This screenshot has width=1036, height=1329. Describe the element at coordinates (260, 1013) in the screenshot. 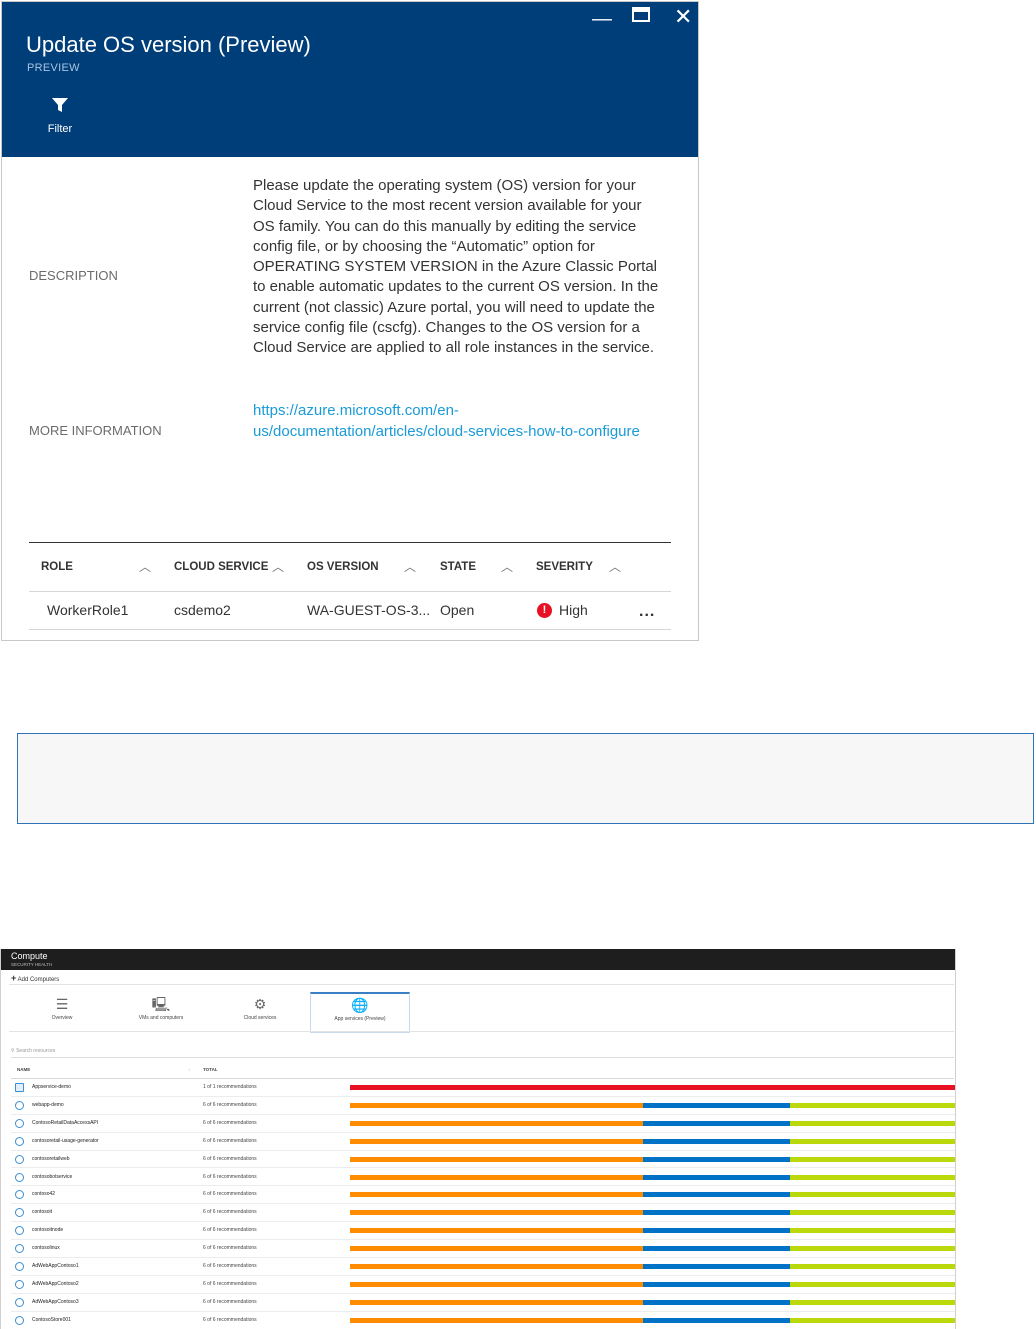

I see `tab-cloud-services: ⚙ Cloud services` at that location.